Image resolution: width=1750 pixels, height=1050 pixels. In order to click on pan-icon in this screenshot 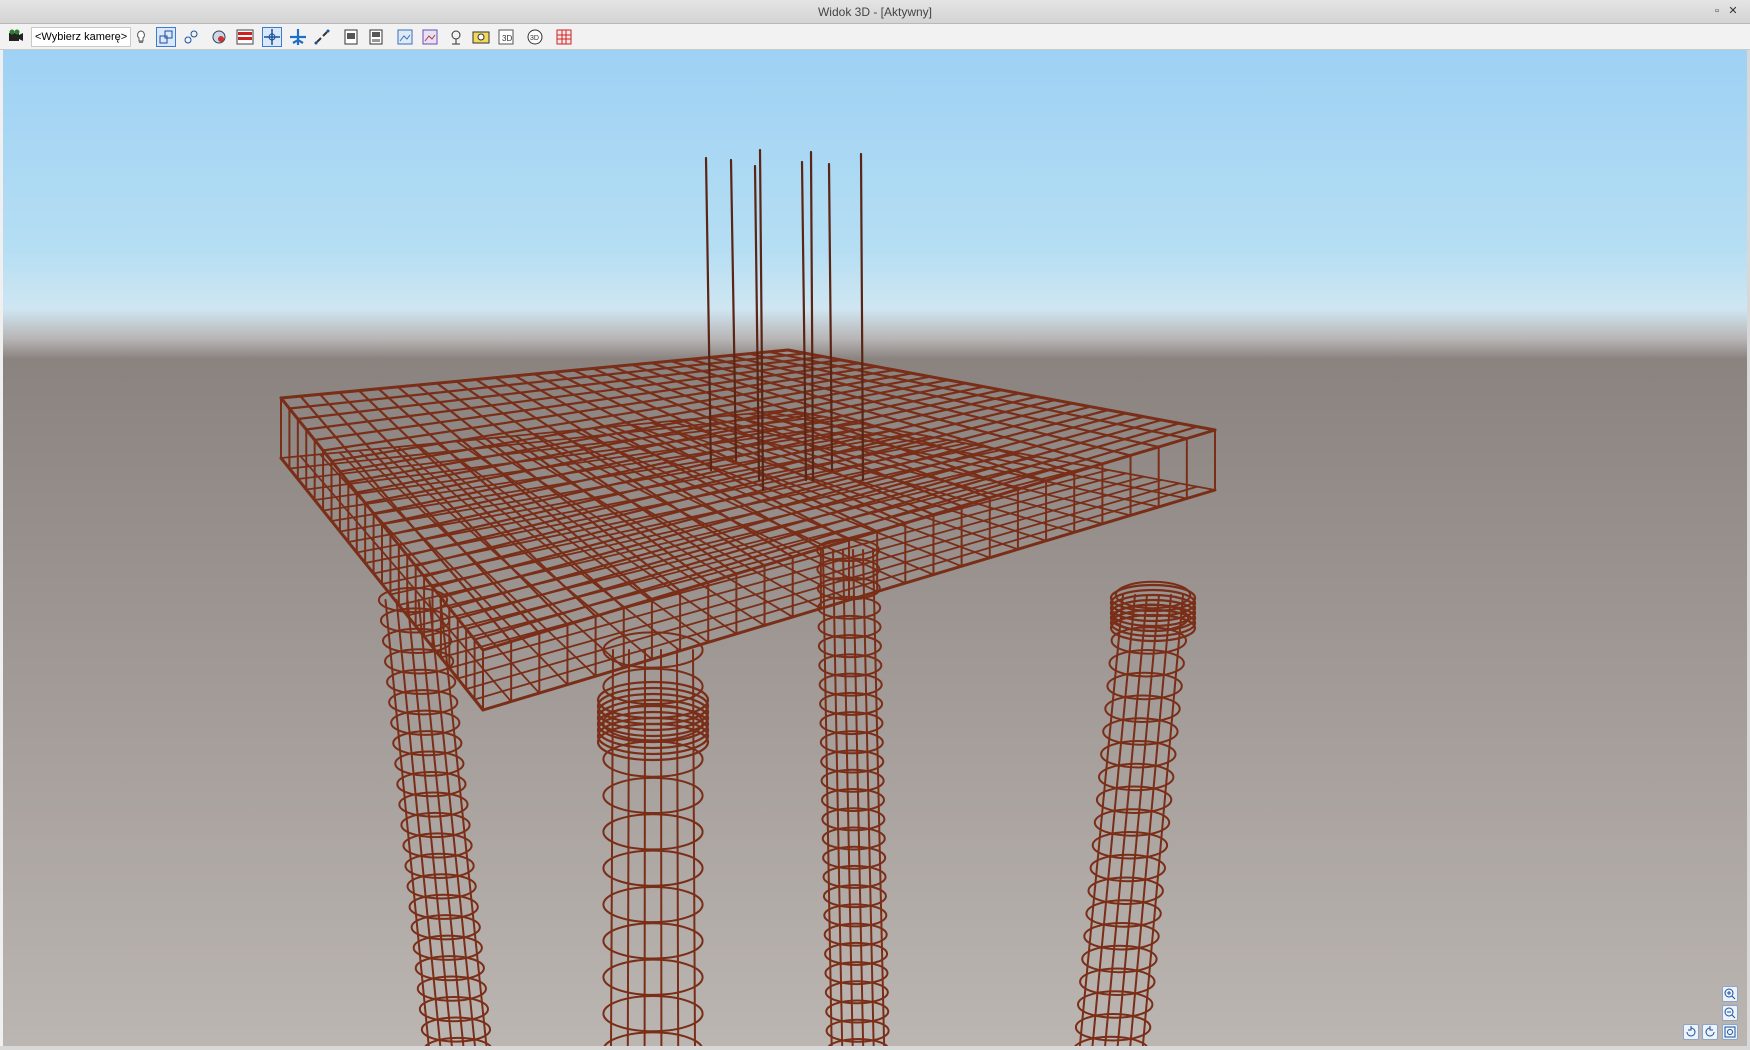, I will do `click(272, 37)`.